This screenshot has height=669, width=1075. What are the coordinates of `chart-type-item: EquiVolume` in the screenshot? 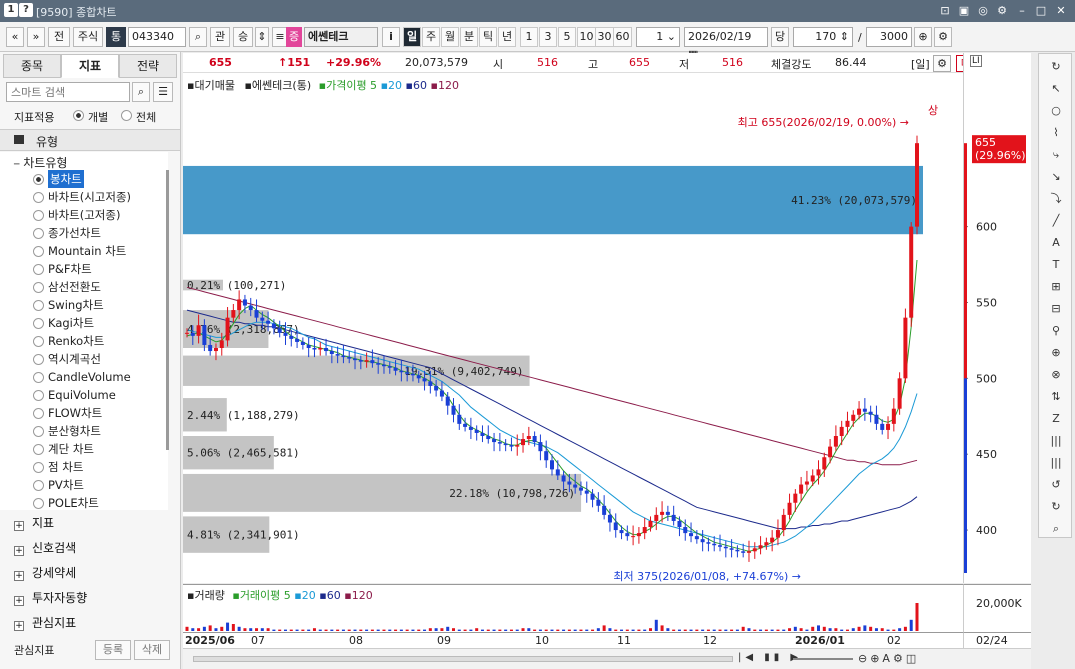 It's located at (82, 395).